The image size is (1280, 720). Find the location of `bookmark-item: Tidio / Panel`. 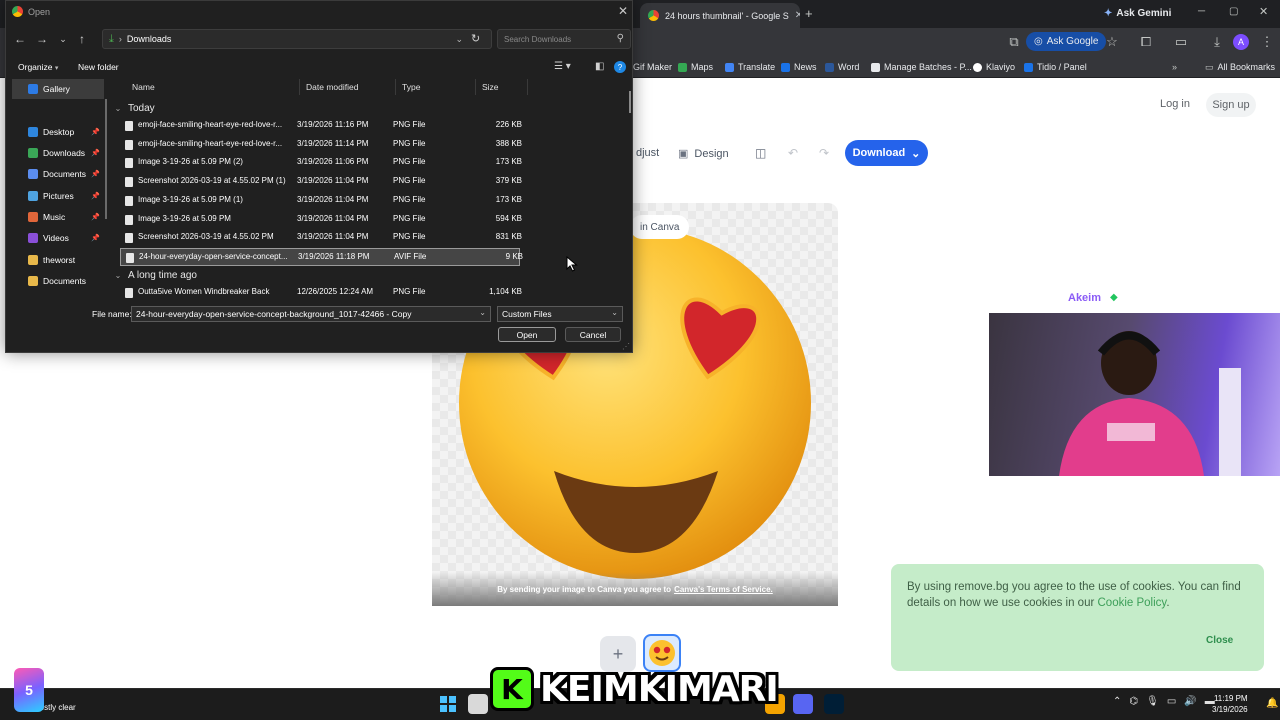

bookmark-item: Tidio / Panel is located at coordinates (1055, 67).